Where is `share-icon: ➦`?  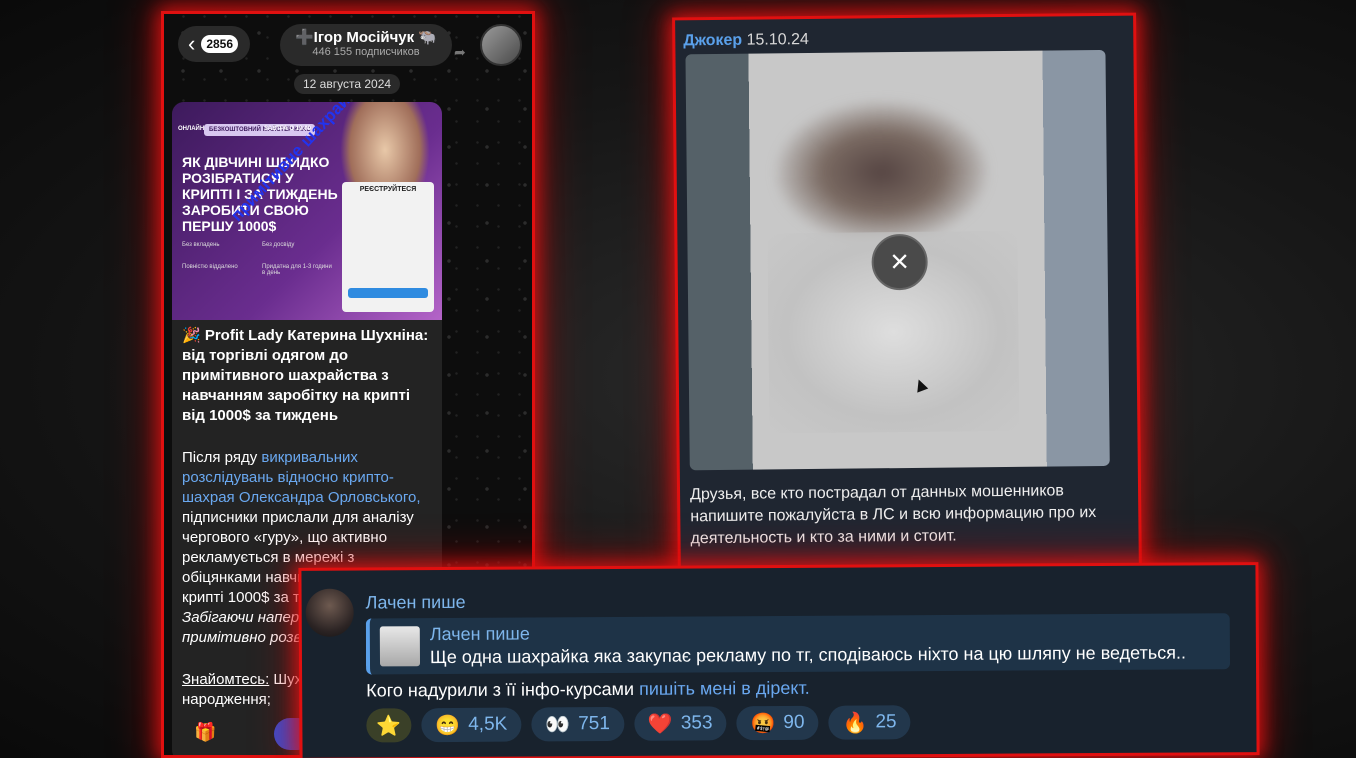 share-icon: ➦ is located at coordinates (460, 52).